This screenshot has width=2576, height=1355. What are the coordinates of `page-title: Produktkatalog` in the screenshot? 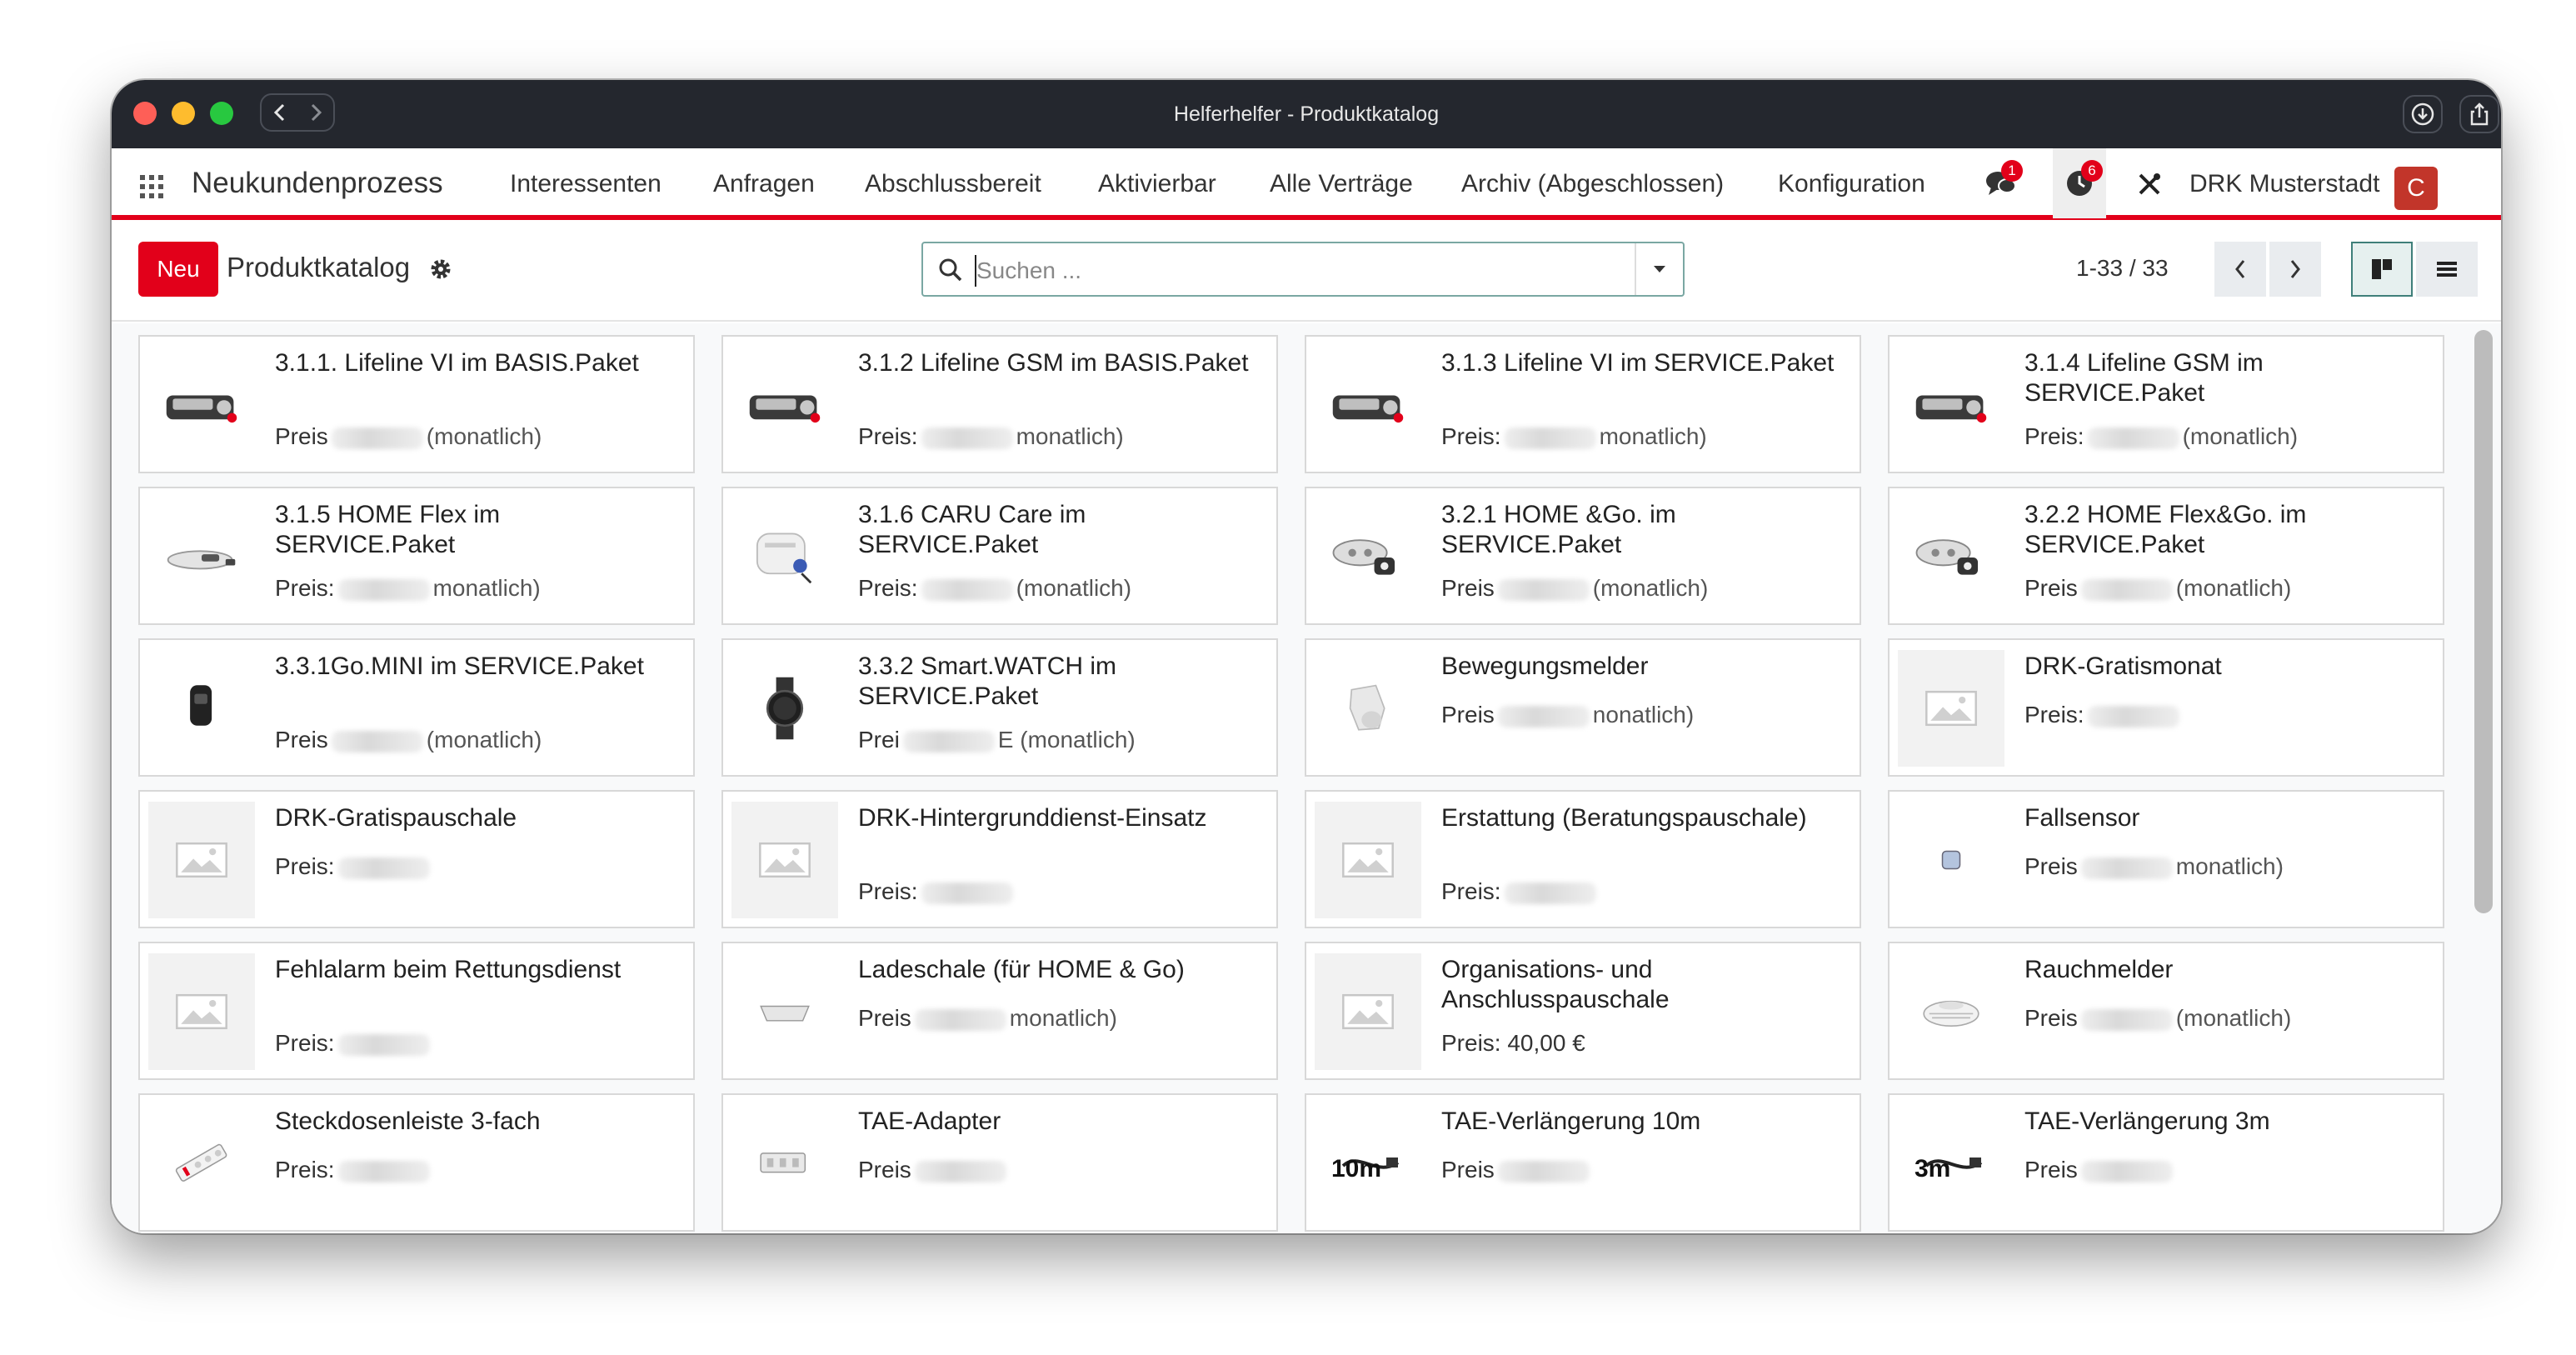 It's located at (319, 267).